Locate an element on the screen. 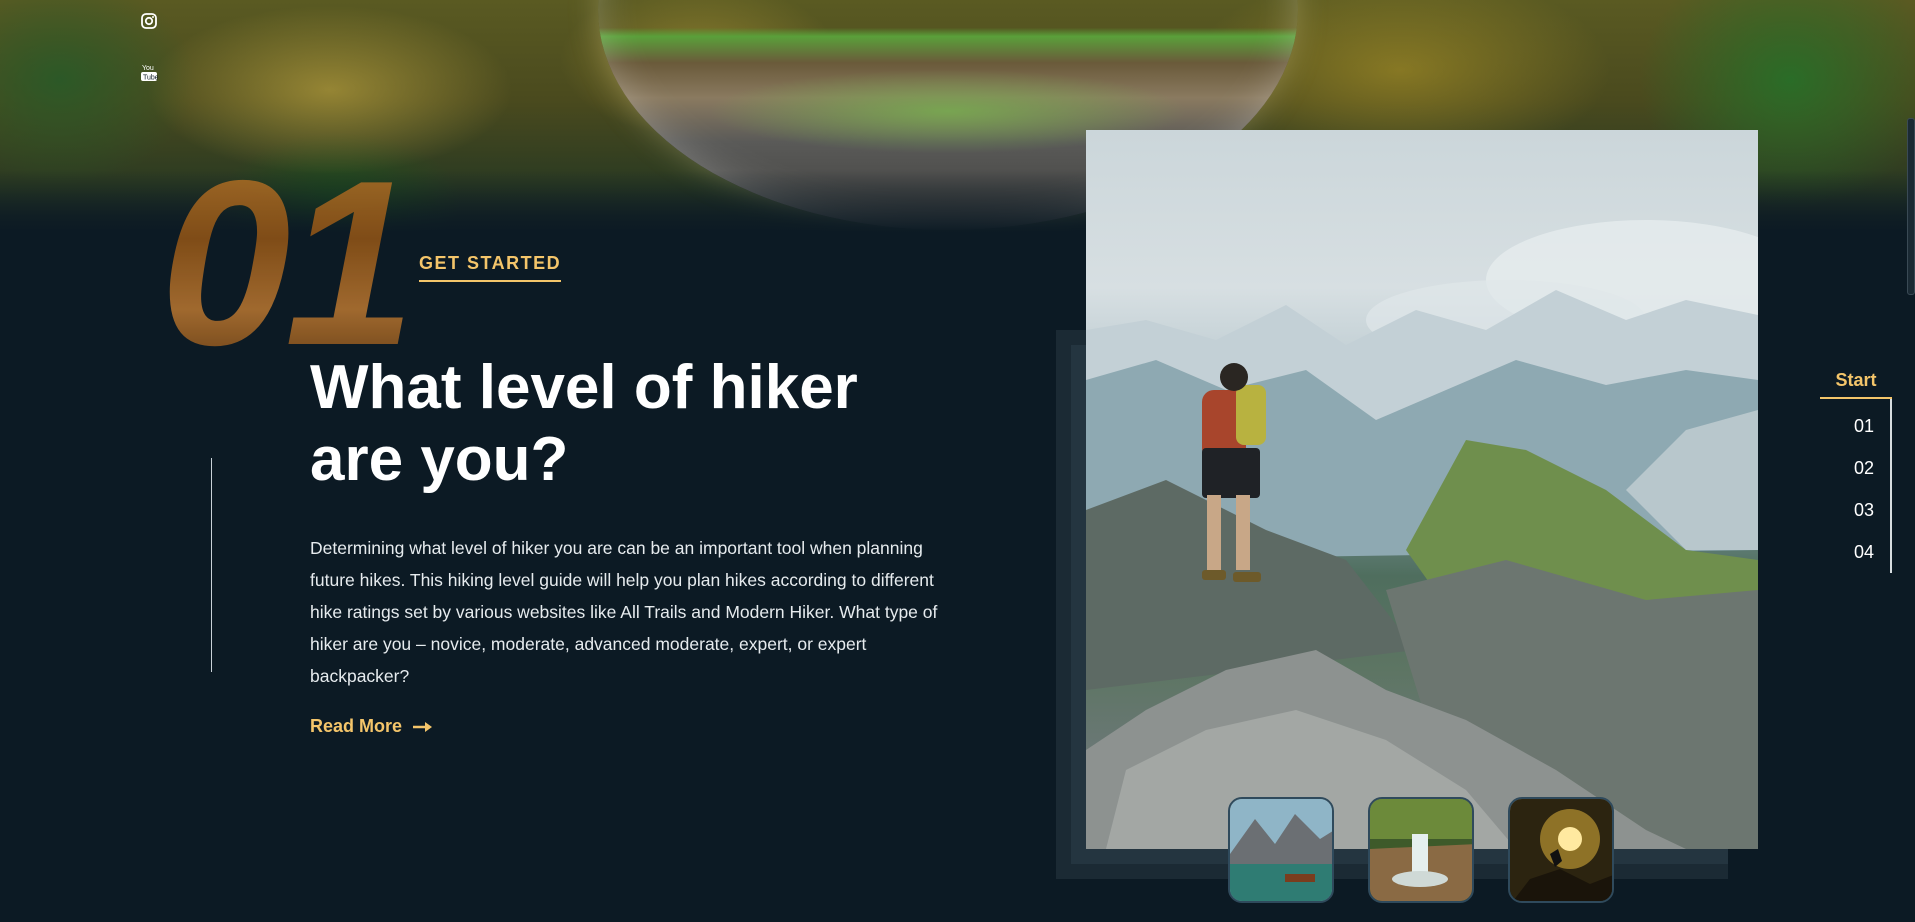 This screenshot has width=1915, height=922. instagram-icon is located at coordinates (149, 21).